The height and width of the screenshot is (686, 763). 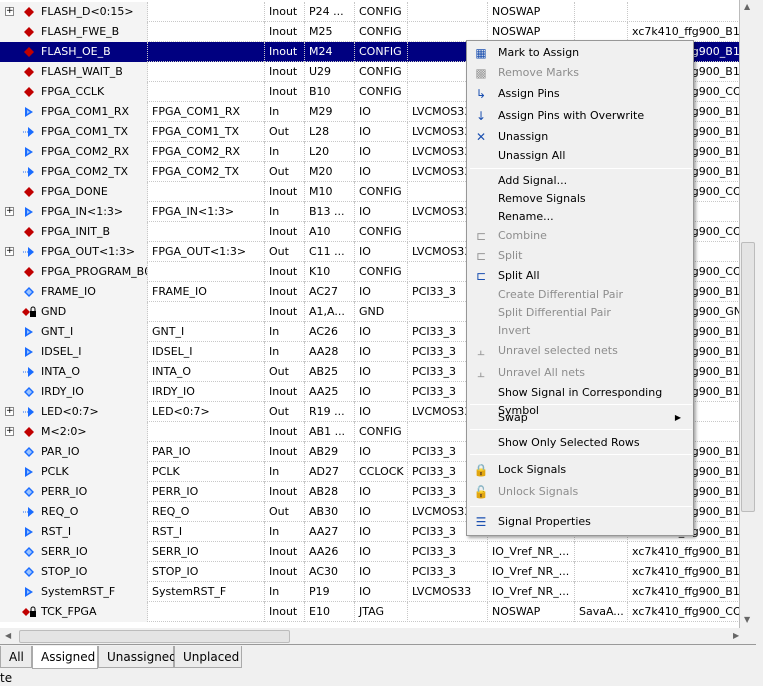 What do you see at coordinates (580, 400) in the screenshot?
I see `menu-item-show-signal-in-corresponding-symbol: Show Signal in Corresponding Symbol` at bounding box center [580, 400].